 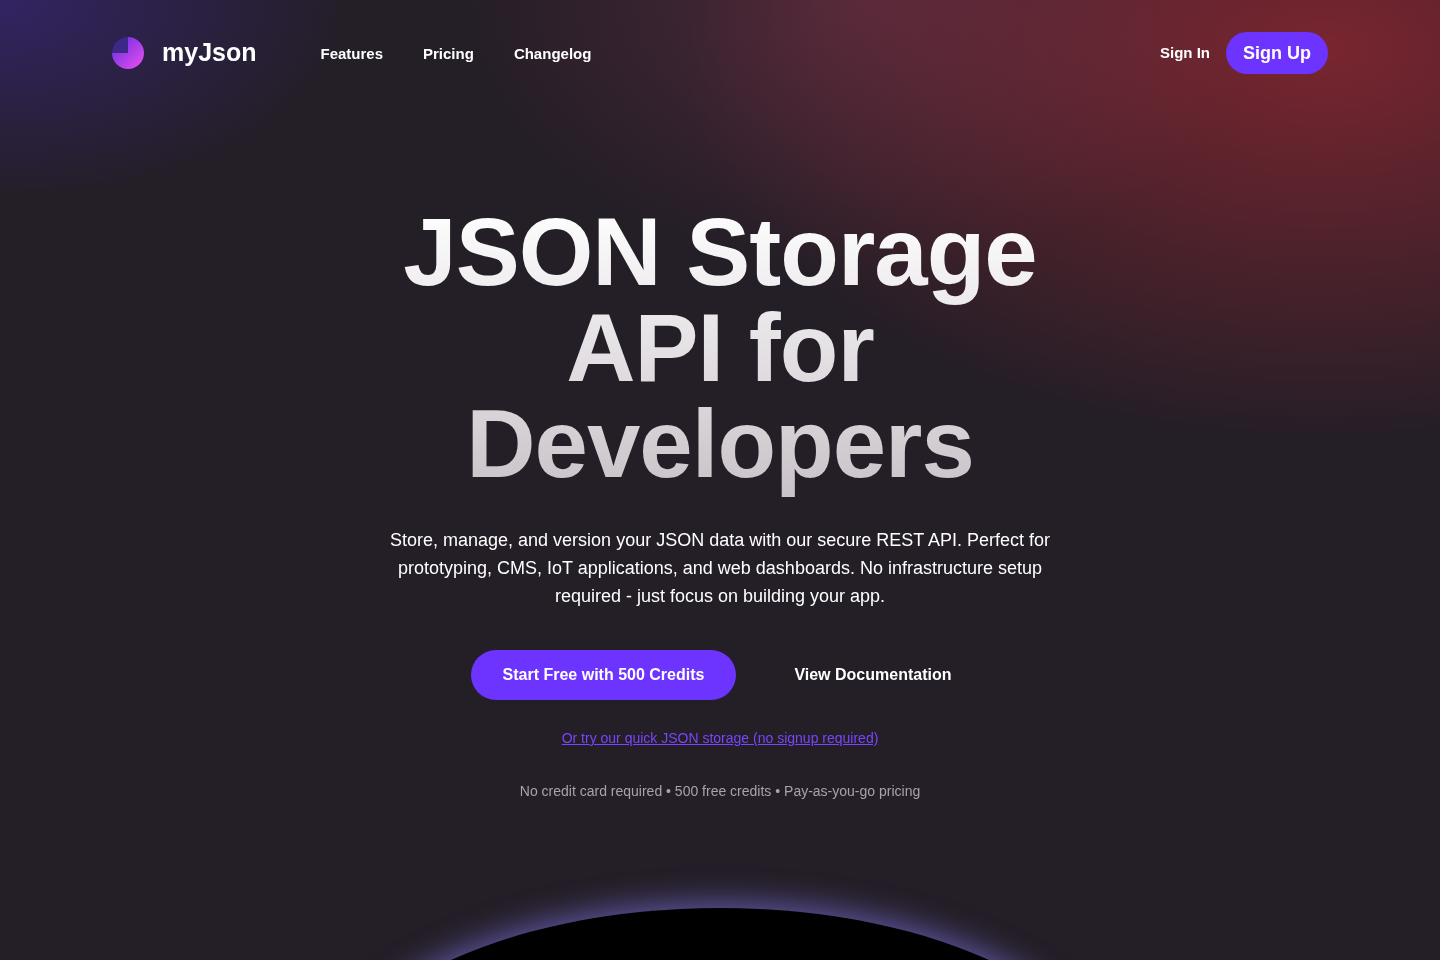 What do you see at coordinates (873, 675) in the screenshot?
I see `view-documentation-button: View Documentation` at bounding box center [873, 675].